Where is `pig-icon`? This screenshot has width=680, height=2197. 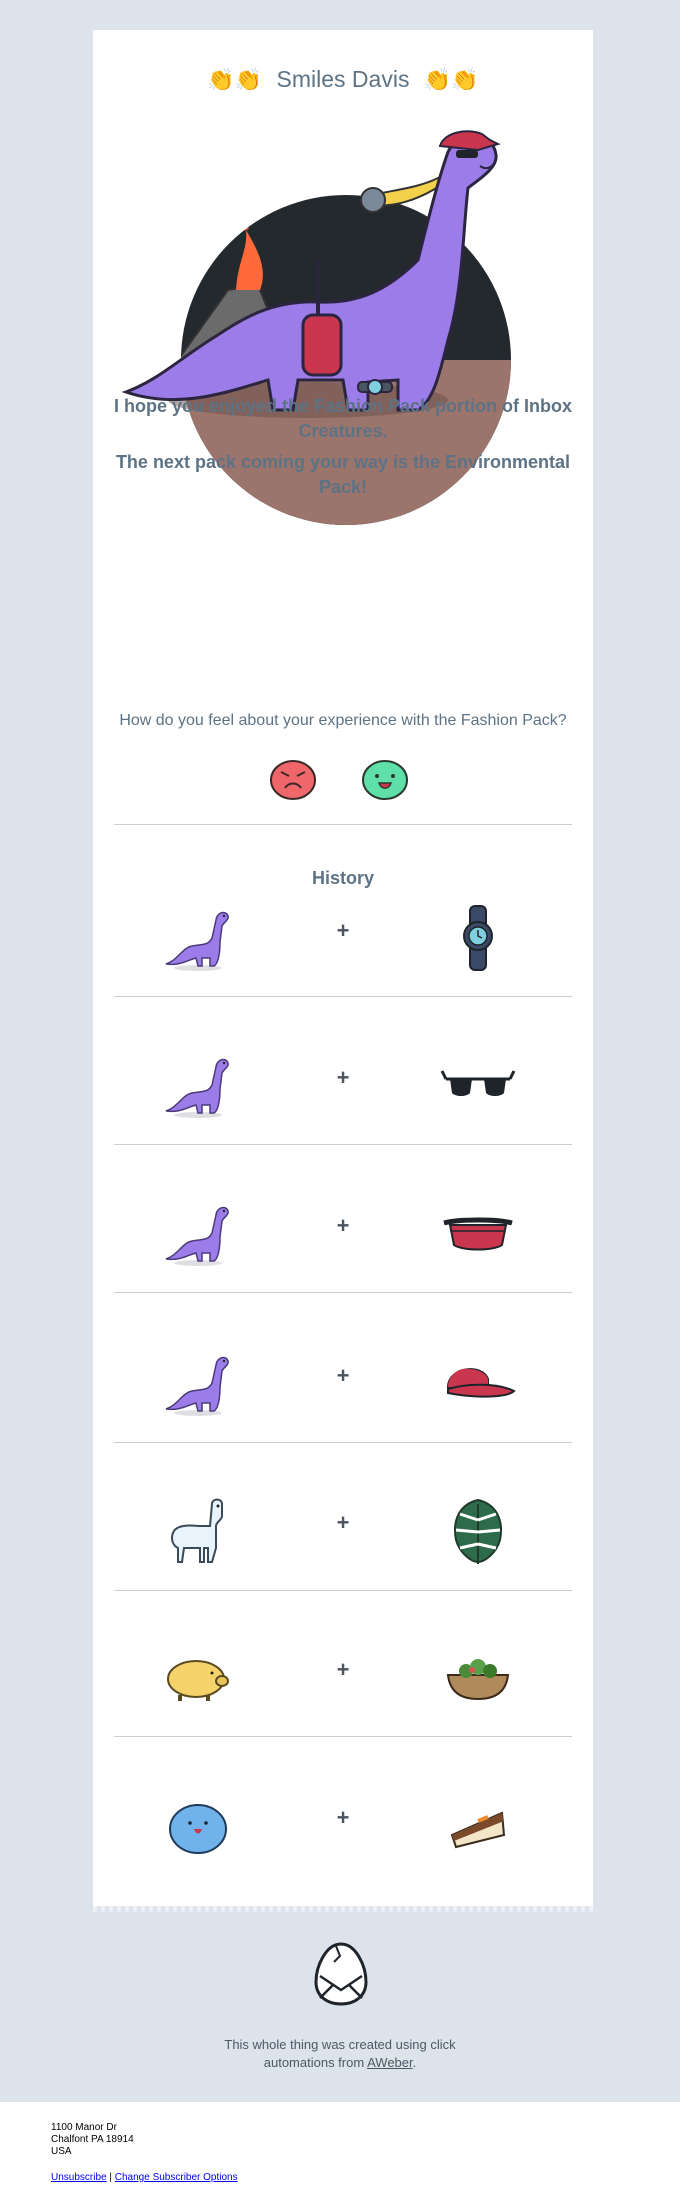
pig-icon is located at coordinates (198, 1680).